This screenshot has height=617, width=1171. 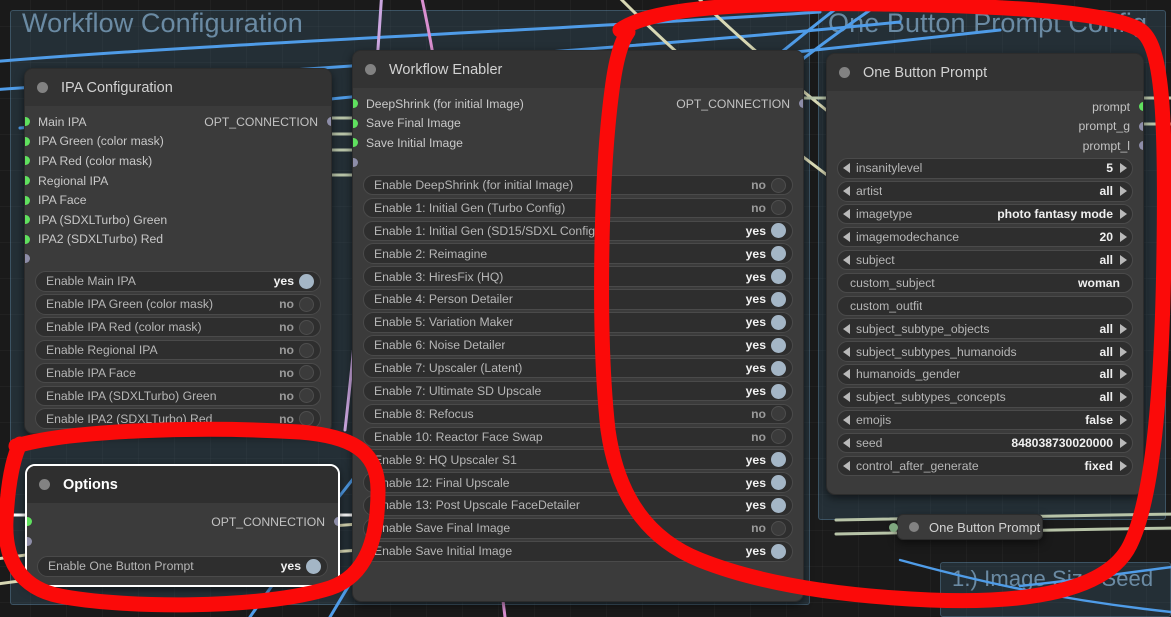 I want to click on toggle-enable-3-hiresfix: Enable 3: HiresFix (HQ) yes, so click(x=578, y=276).